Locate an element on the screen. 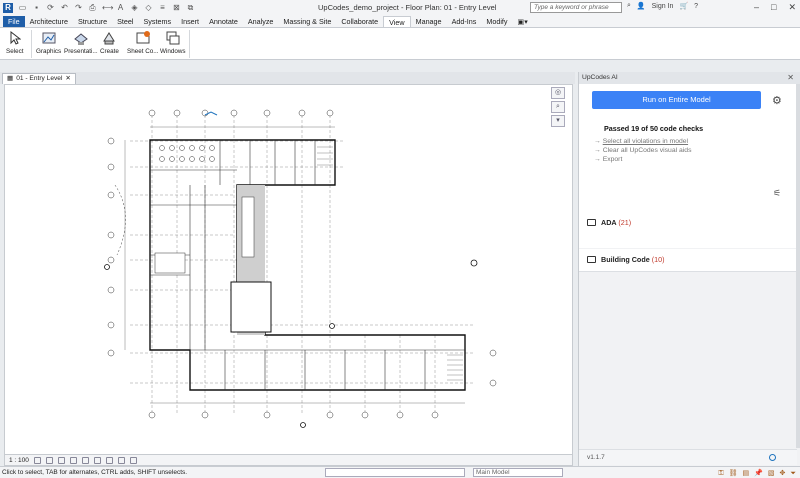  print-icon: ⎙ is located at coordinates (92, 7).